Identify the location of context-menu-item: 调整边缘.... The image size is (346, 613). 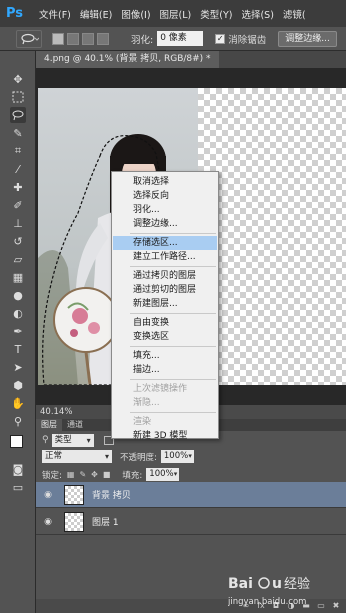
(165, 224).